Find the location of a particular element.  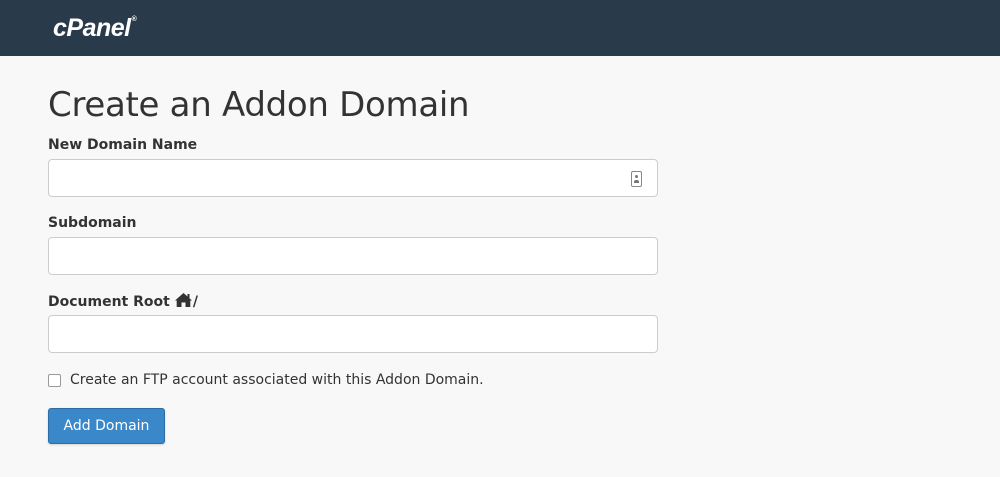

new-domain-input is located at coordinates (353, 178).